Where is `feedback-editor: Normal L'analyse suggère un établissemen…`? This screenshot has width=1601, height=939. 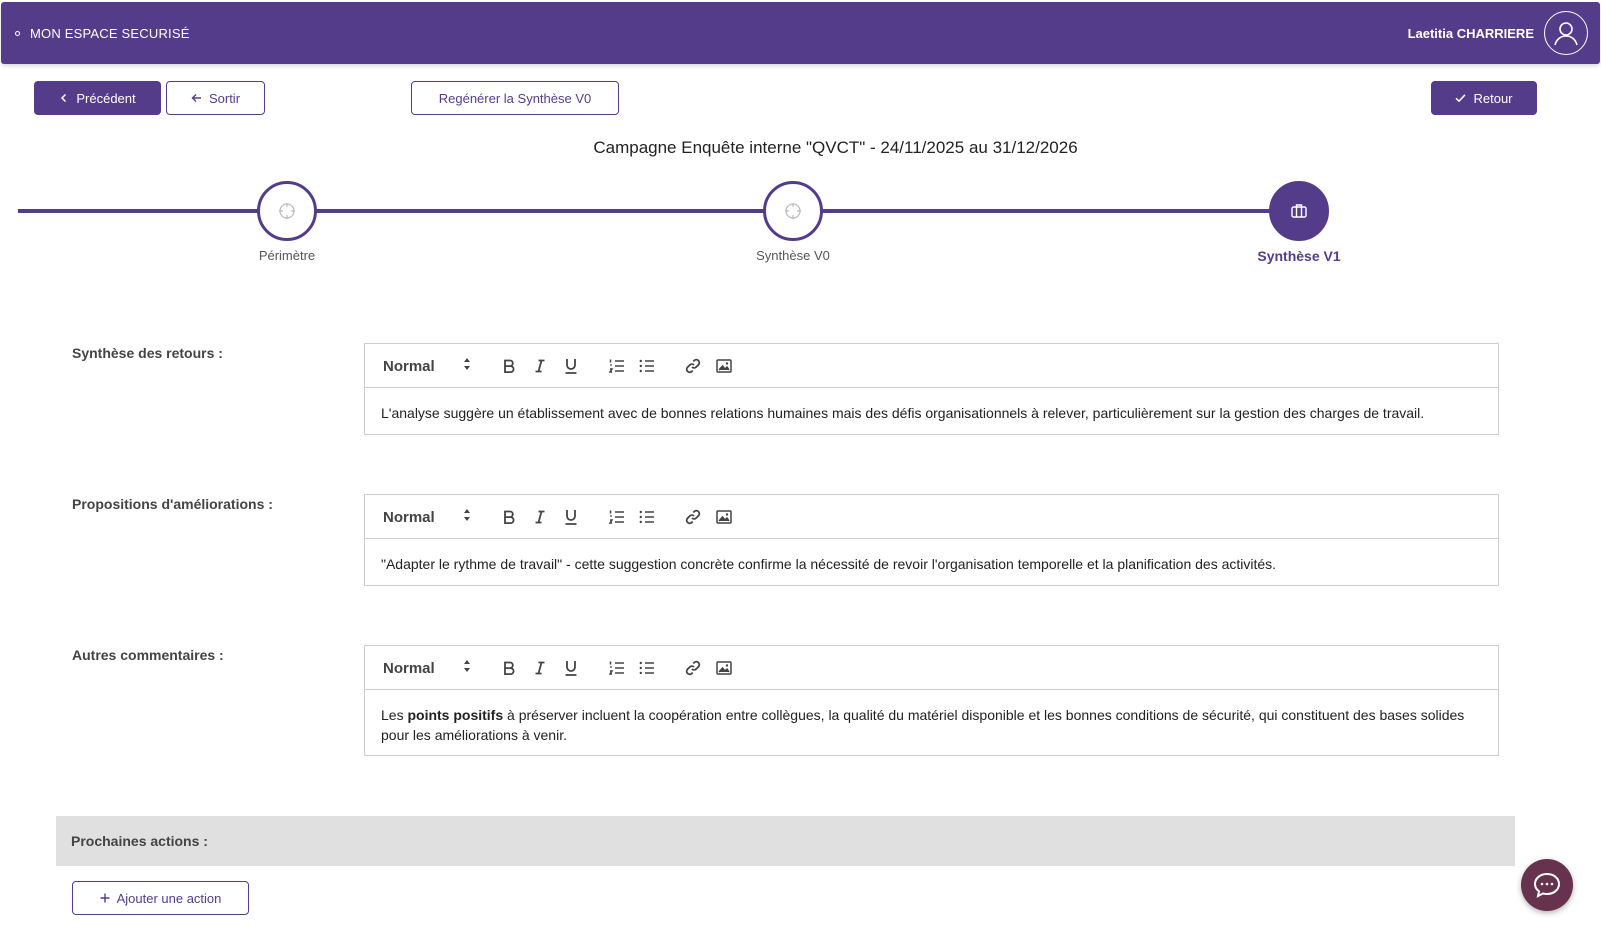
feedback-editor: Normal L'analyse suggère un établissemen… is located at coordinates (931, 389).